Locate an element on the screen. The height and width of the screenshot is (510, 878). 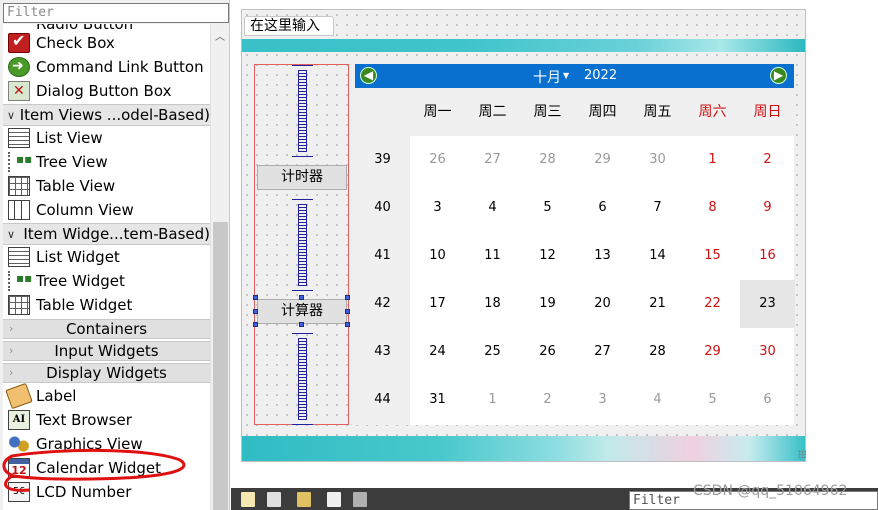
category-display-widgets: › Display Widgets is located at coordinates (106, 373).